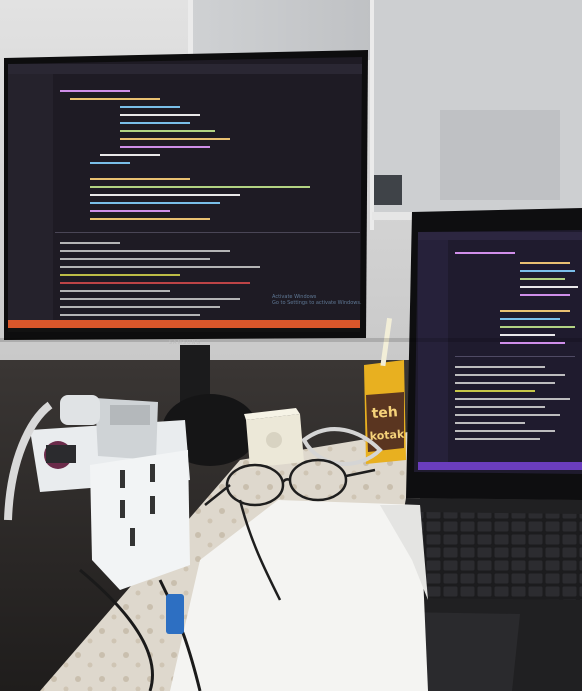 The height and width of the screenshot is (691, 582). What do you see at coordinates (30, 197) in the screenshot?
I see `monitor-sidebar` at bounding box center [30, 197].